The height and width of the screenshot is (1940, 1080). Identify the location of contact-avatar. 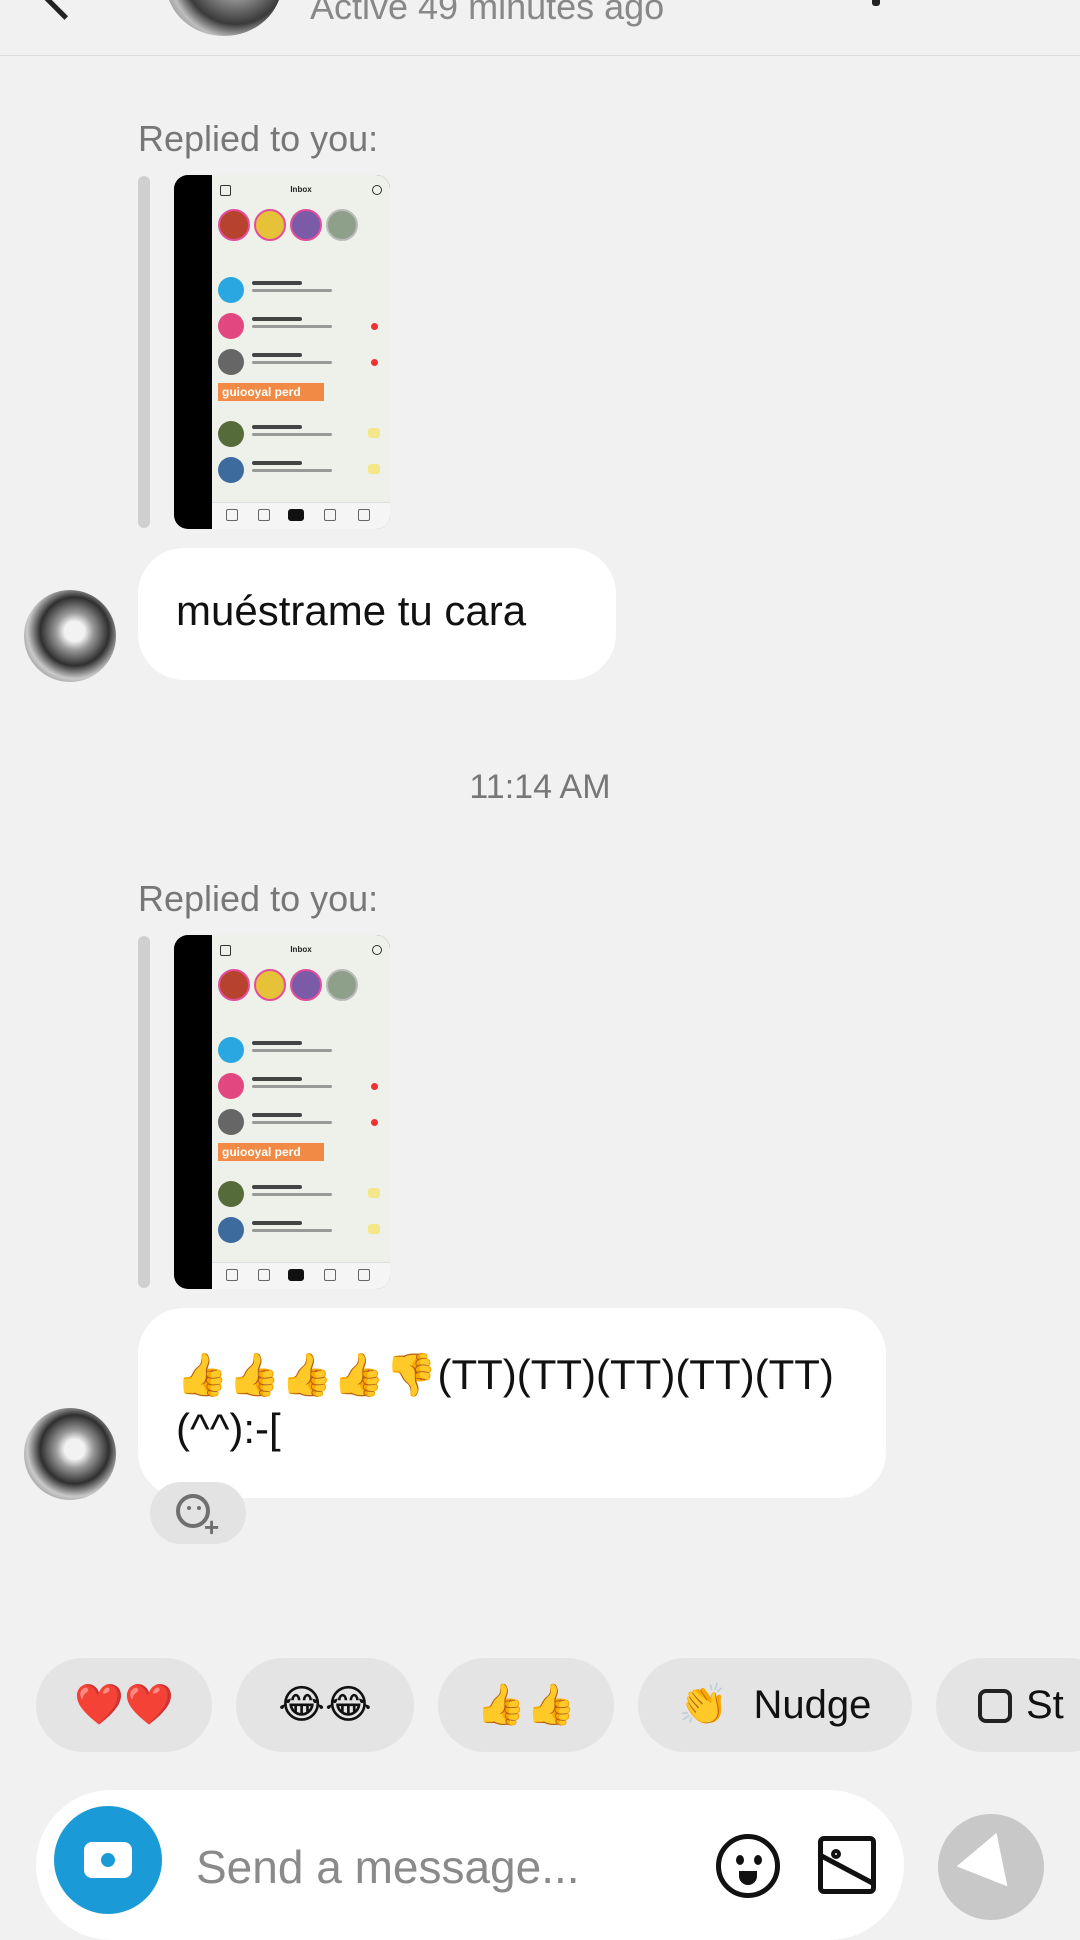
(224, 18).